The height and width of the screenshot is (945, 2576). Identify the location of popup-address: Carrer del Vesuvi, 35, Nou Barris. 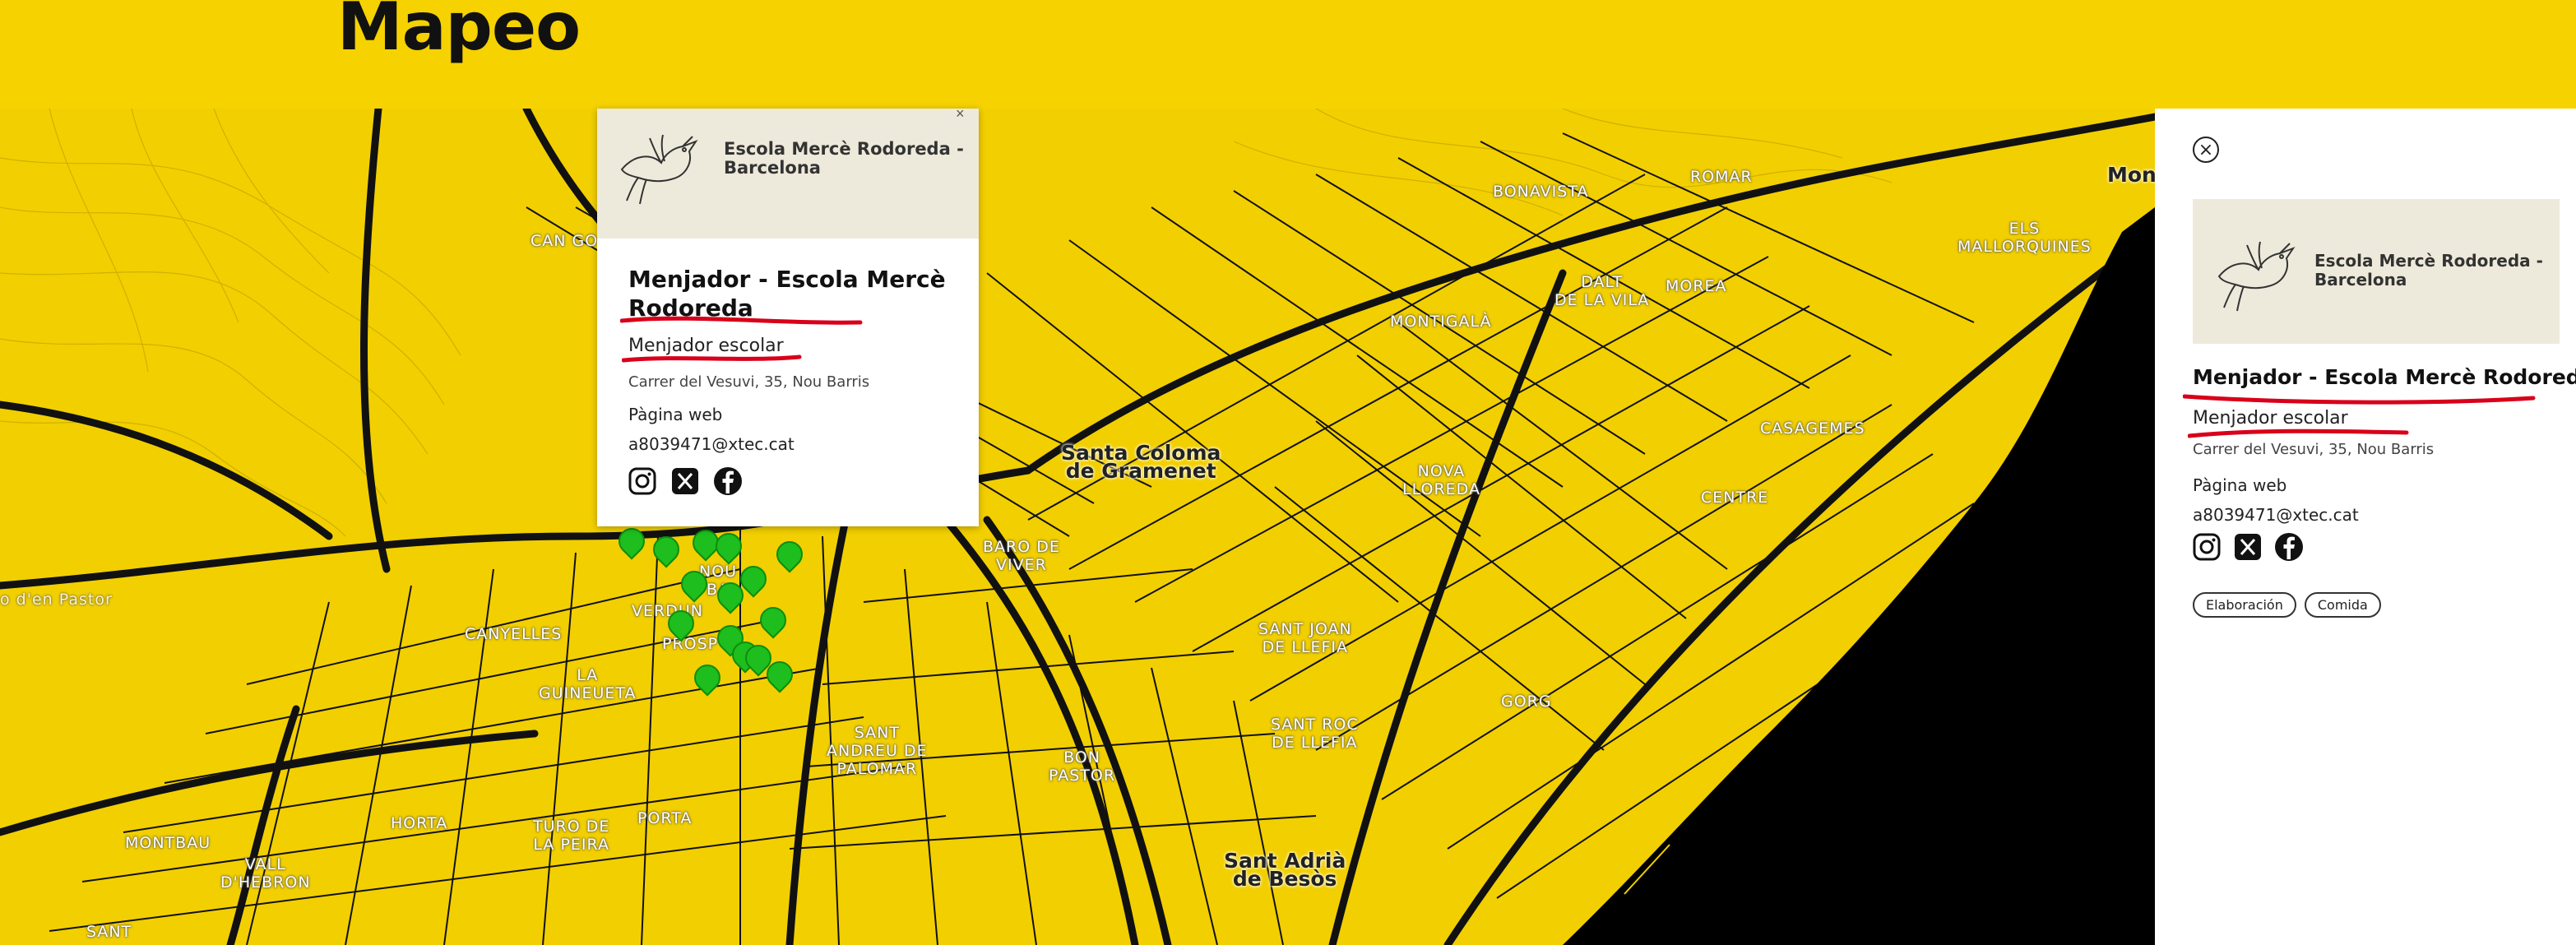
(749, 382).